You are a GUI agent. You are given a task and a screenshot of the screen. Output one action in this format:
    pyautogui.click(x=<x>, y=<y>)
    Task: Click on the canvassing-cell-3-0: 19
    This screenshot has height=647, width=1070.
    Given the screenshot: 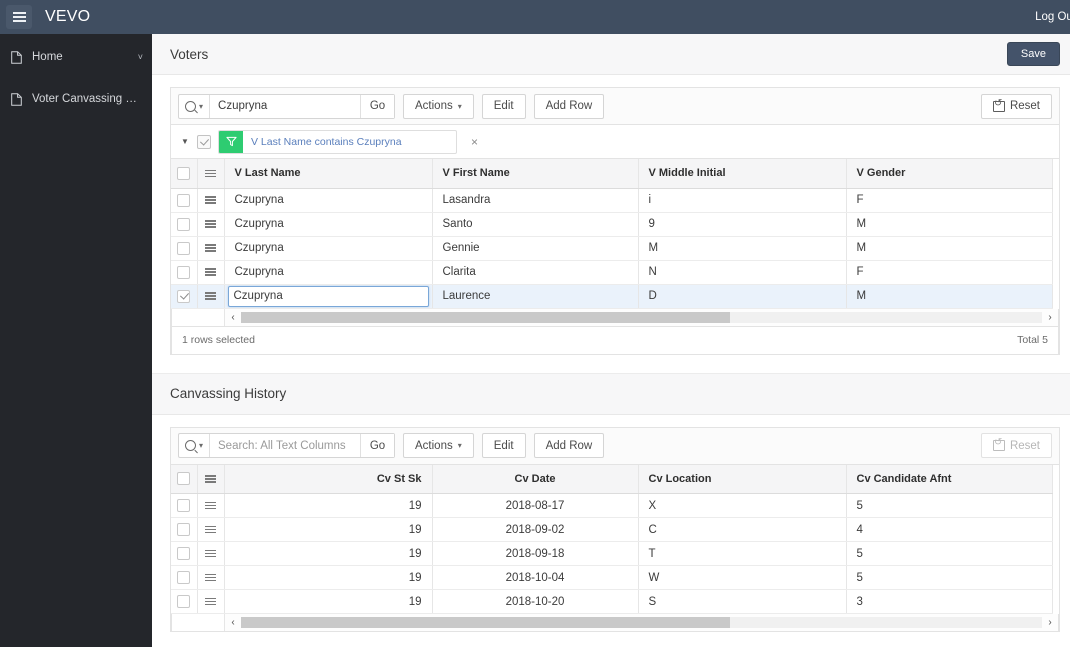 What is the action you would take?
    pyautogui.click(x=328, y=577)
    